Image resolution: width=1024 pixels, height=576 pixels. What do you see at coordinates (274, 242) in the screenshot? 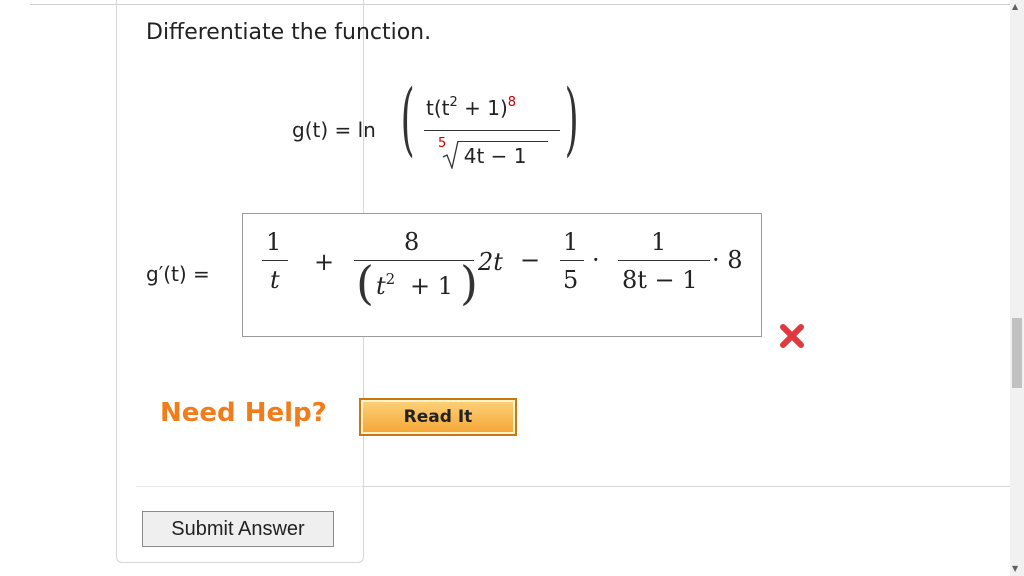
I see `term1-numerator: 1` at bounding box center [274, 242].